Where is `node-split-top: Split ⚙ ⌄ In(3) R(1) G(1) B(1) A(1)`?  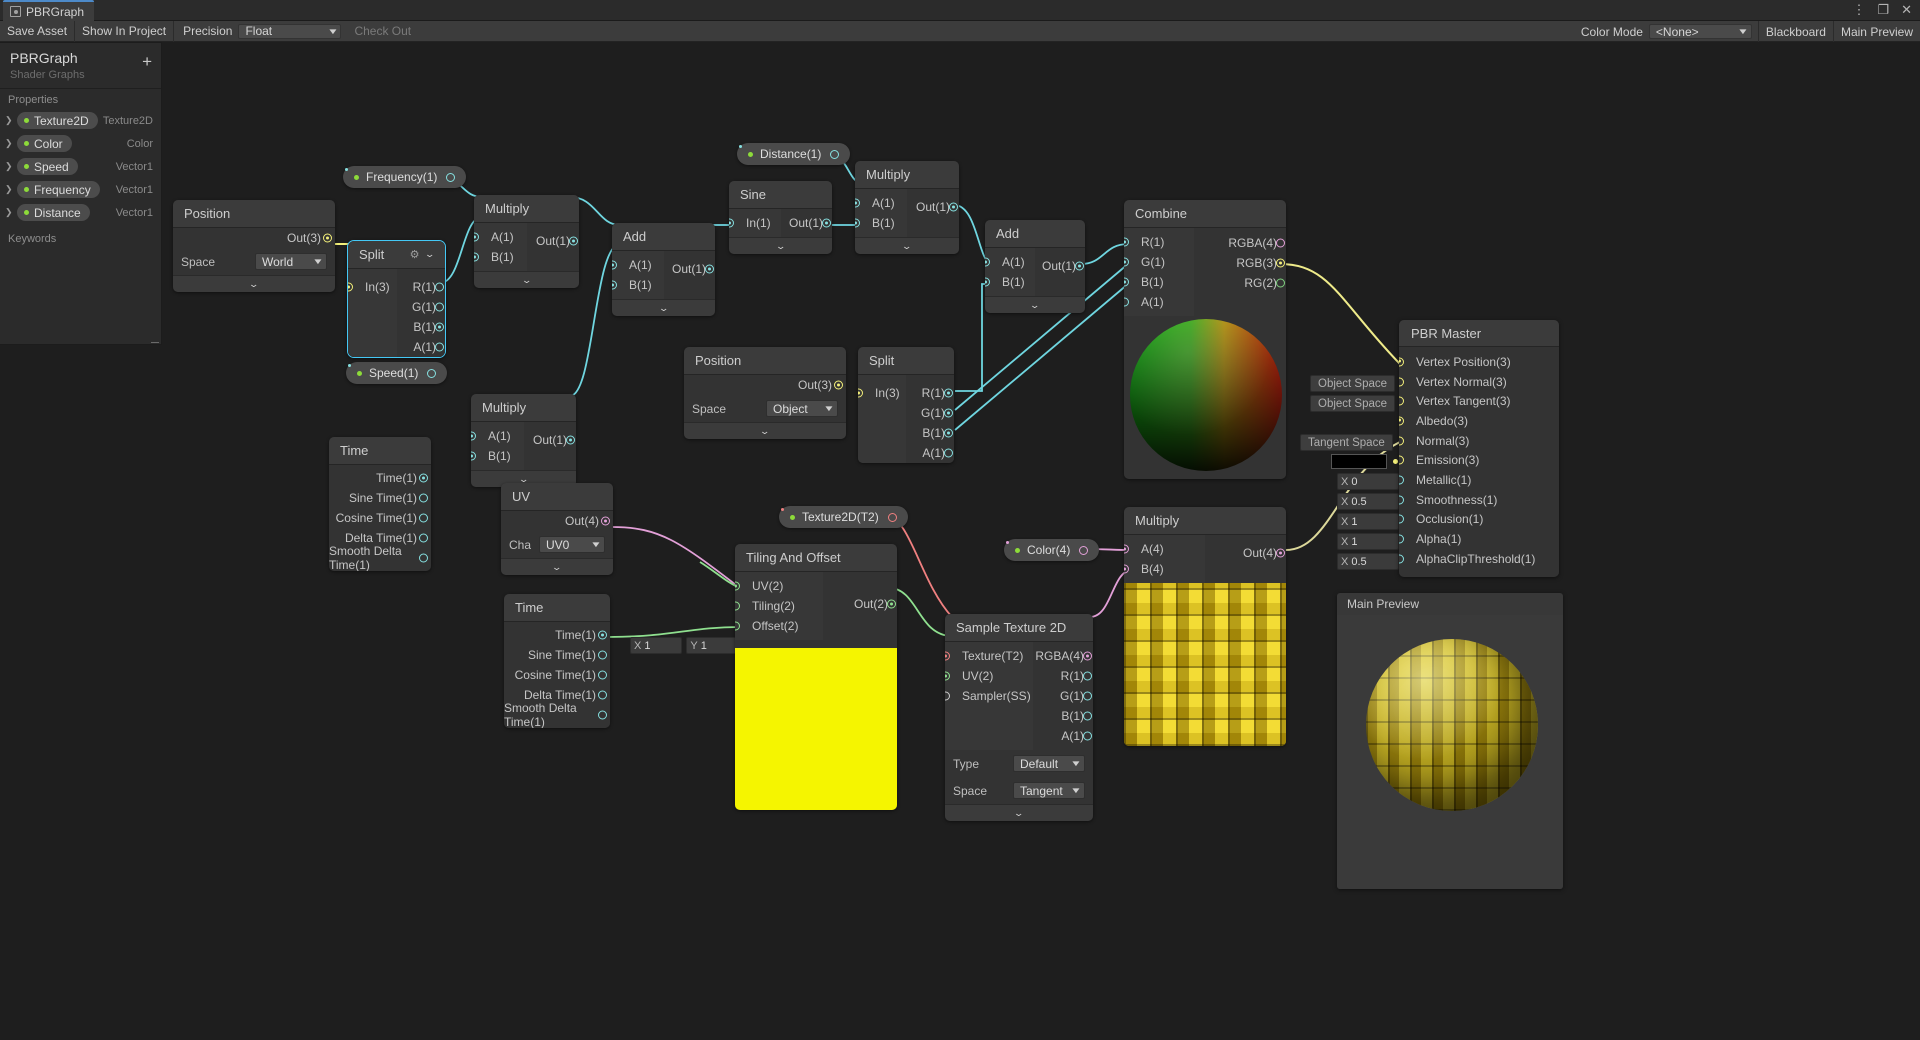 node-split-top: Split ⚙ ⌄ In(3) R(1) G(1) B(1) A(1) is located at coordinates (396, 299).